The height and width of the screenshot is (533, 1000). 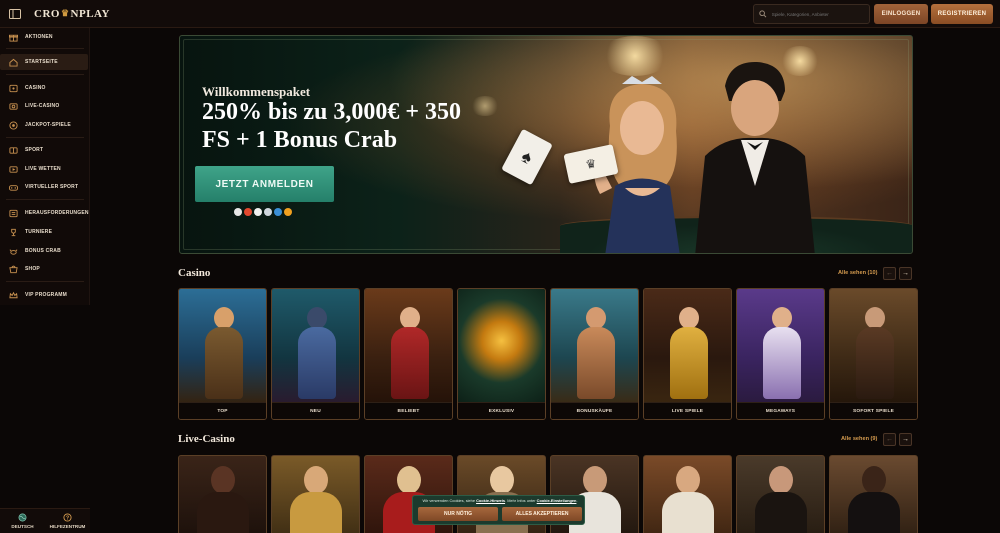 I want to click on sidebar-item-virtueller-sport: VIRTUELLER SPORT, so click(x=45, y=187).